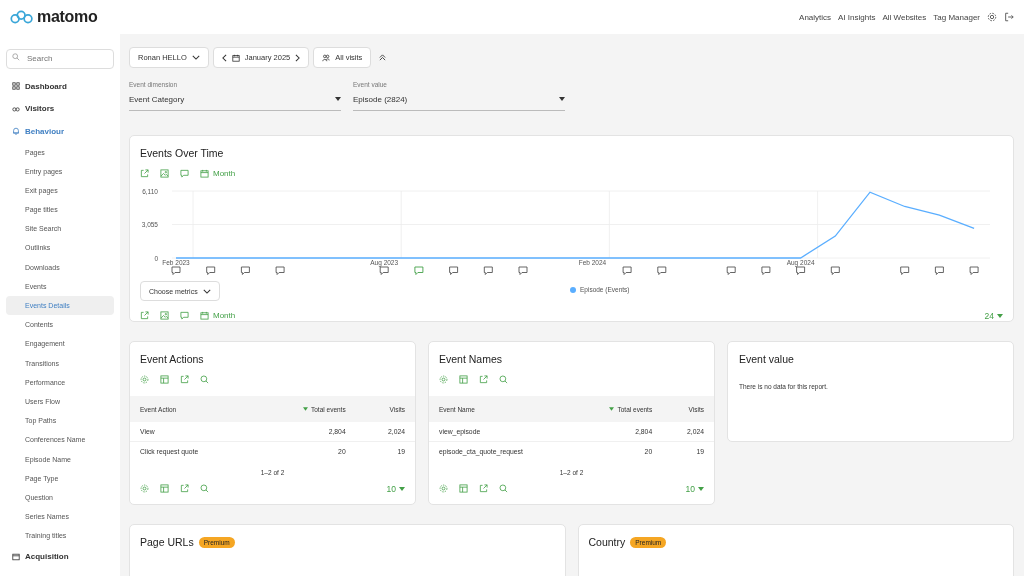 This screenshot has width=1024, height=576. What do you see at coordinates (224, 57) in the screenshot?
I see `previous-icon` at bounding box center [224, 57].